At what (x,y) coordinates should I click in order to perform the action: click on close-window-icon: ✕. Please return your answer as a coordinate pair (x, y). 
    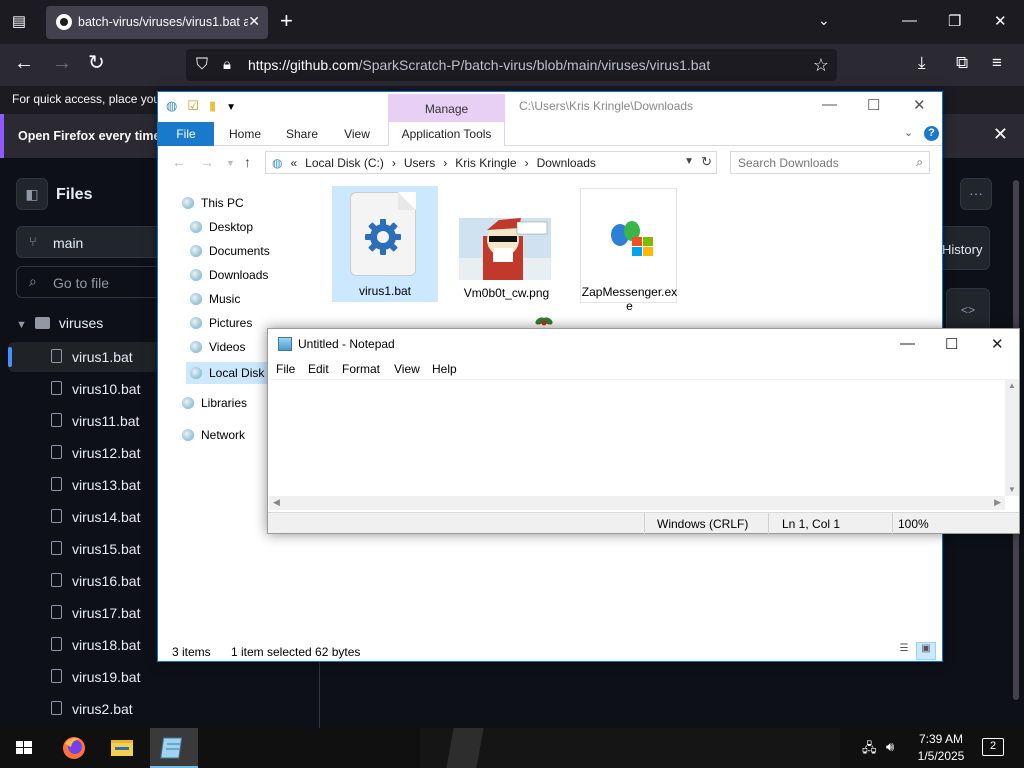
    Looking at the image, I should click on (1000, 21).